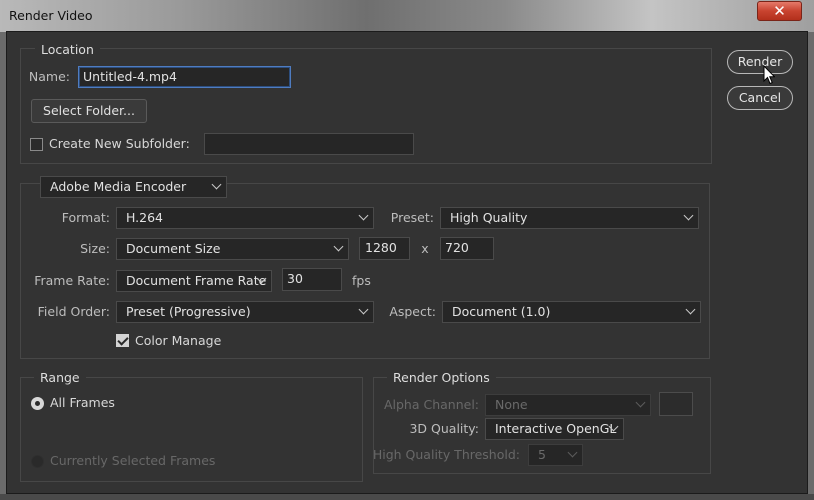  I want to click on width-input: 1280, so click(384, 248).